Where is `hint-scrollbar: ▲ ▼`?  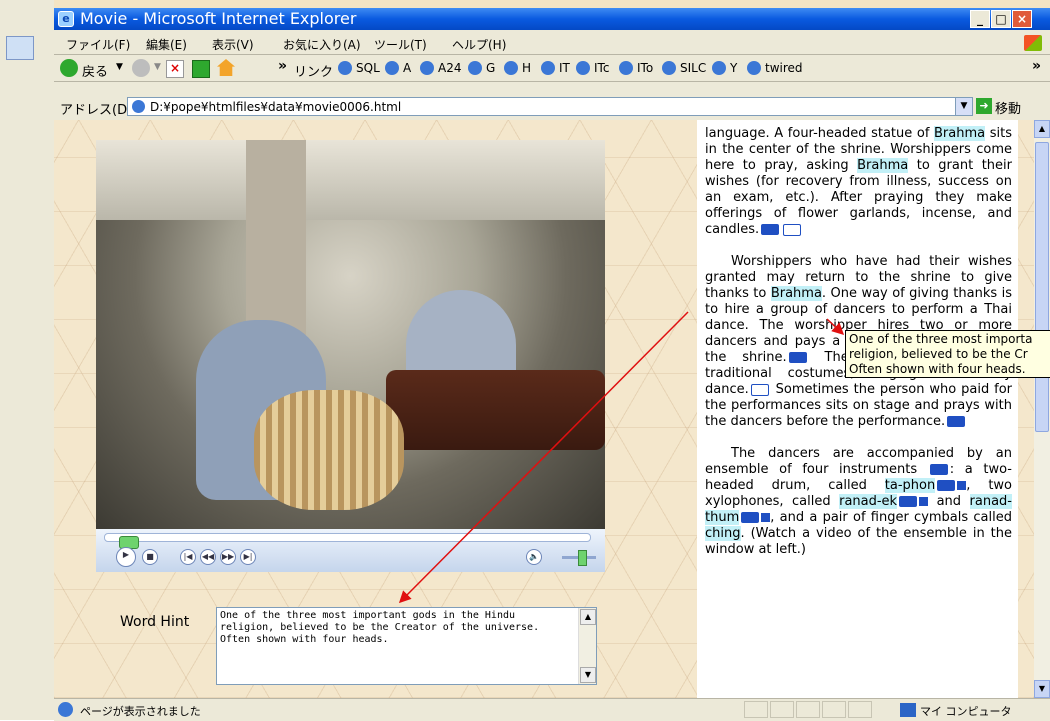 hint-scrollbar: ▲ ▼ is located at coordinates (587, 646).